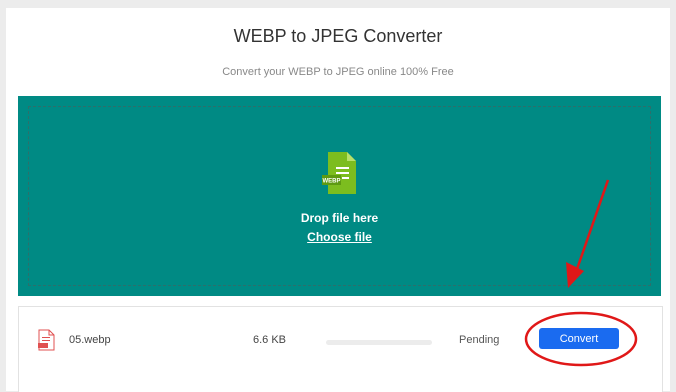 The width and height of the screenshot is (676, 392). Describe the element at coordinates (379, 342) in the screenshot. I see `conversion-progress-bar` at that location.